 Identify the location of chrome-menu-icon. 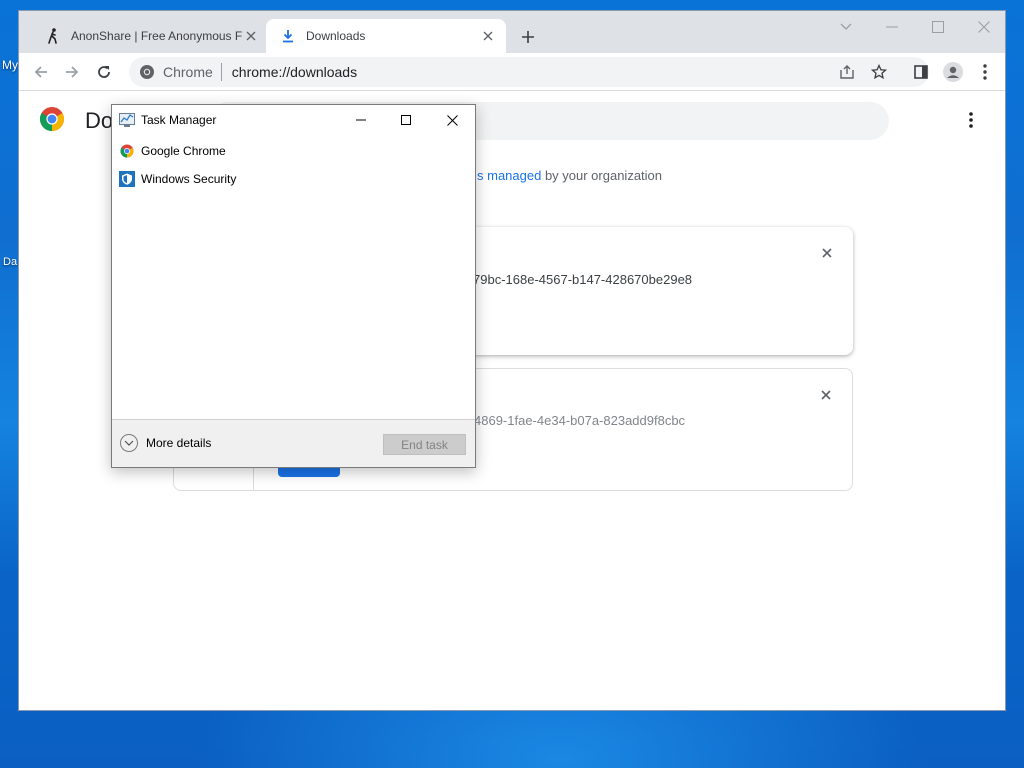
(985, 72).